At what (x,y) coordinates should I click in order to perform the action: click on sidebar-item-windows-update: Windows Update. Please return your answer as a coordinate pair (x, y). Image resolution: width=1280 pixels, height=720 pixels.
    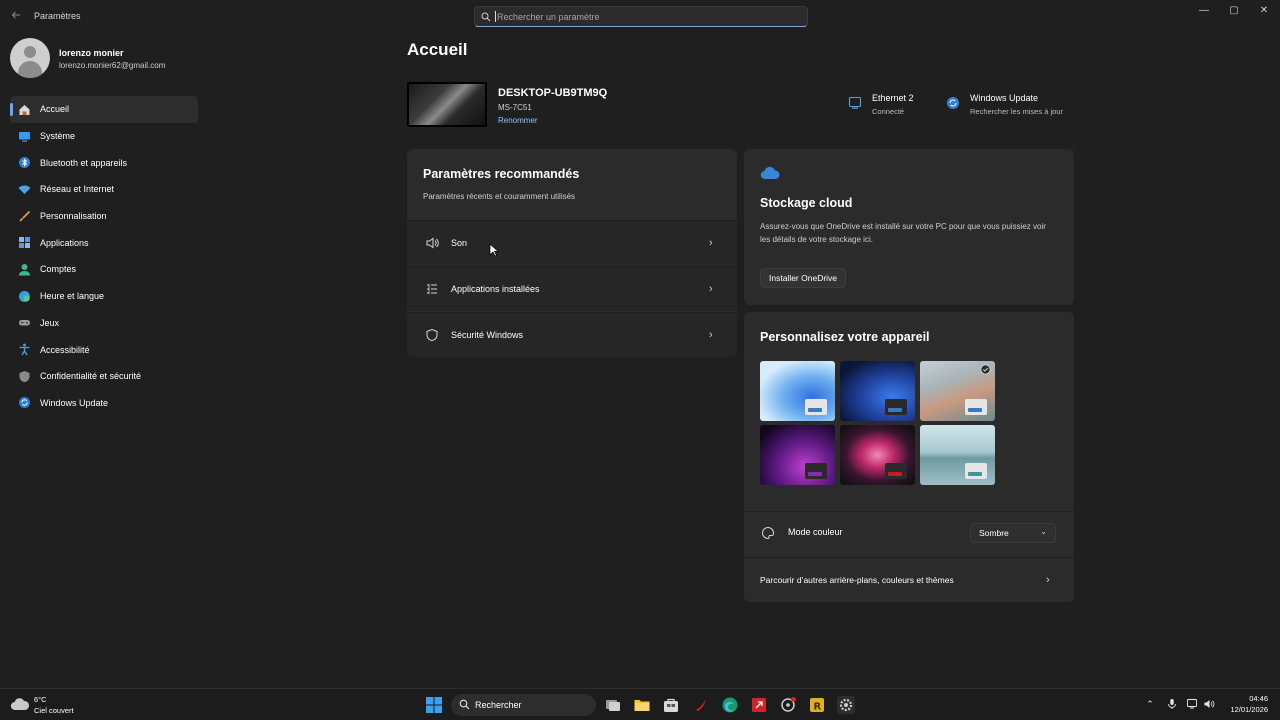
    Looking at the image, I should click on (104, 403).